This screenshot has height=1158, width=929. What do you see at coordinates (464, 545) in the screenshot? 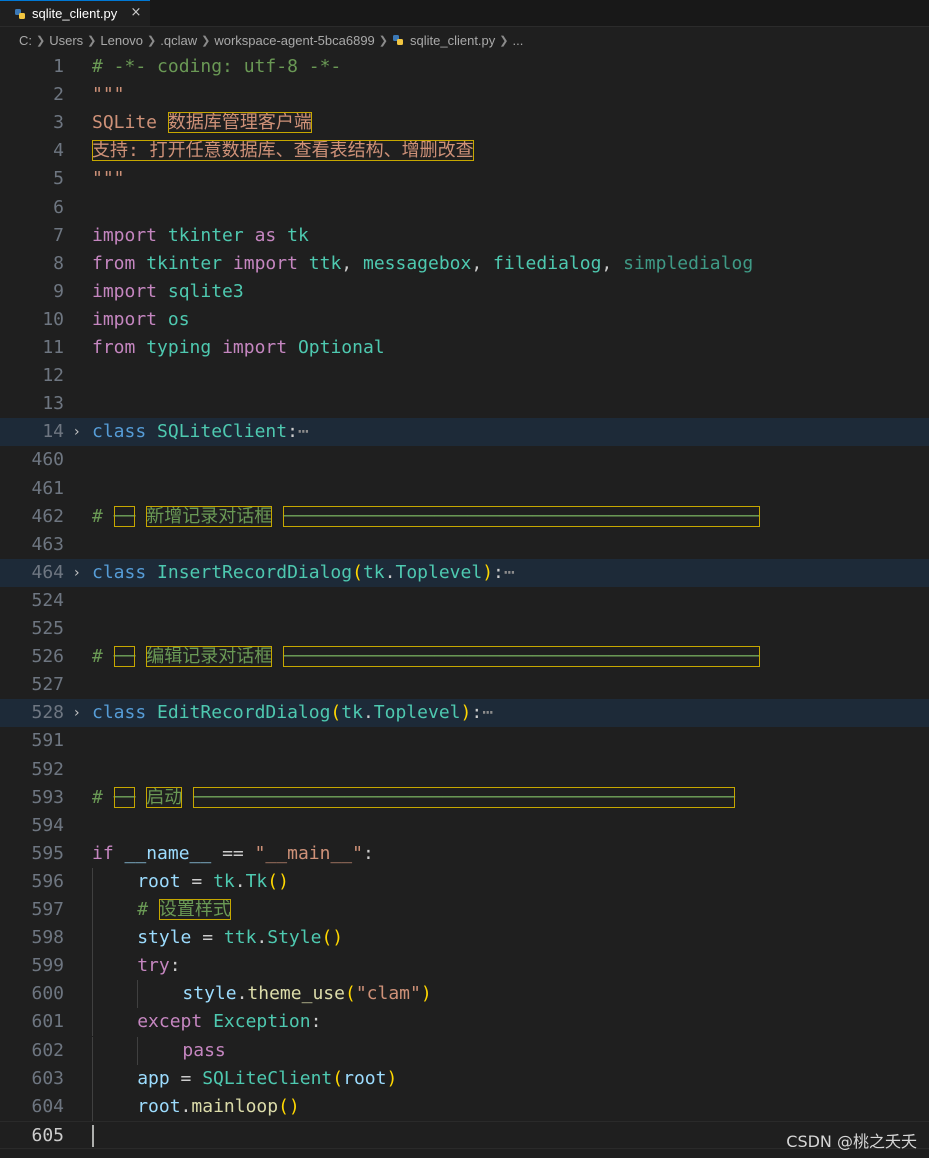
I see `code-line: 463` at bounding box center [464, 545].